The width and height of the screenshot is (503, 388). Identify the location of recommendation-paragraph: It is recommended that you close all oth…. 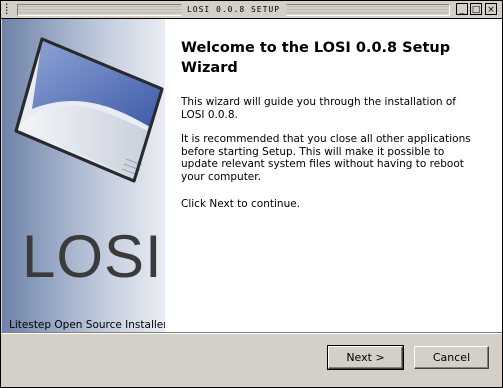
(326, 158).